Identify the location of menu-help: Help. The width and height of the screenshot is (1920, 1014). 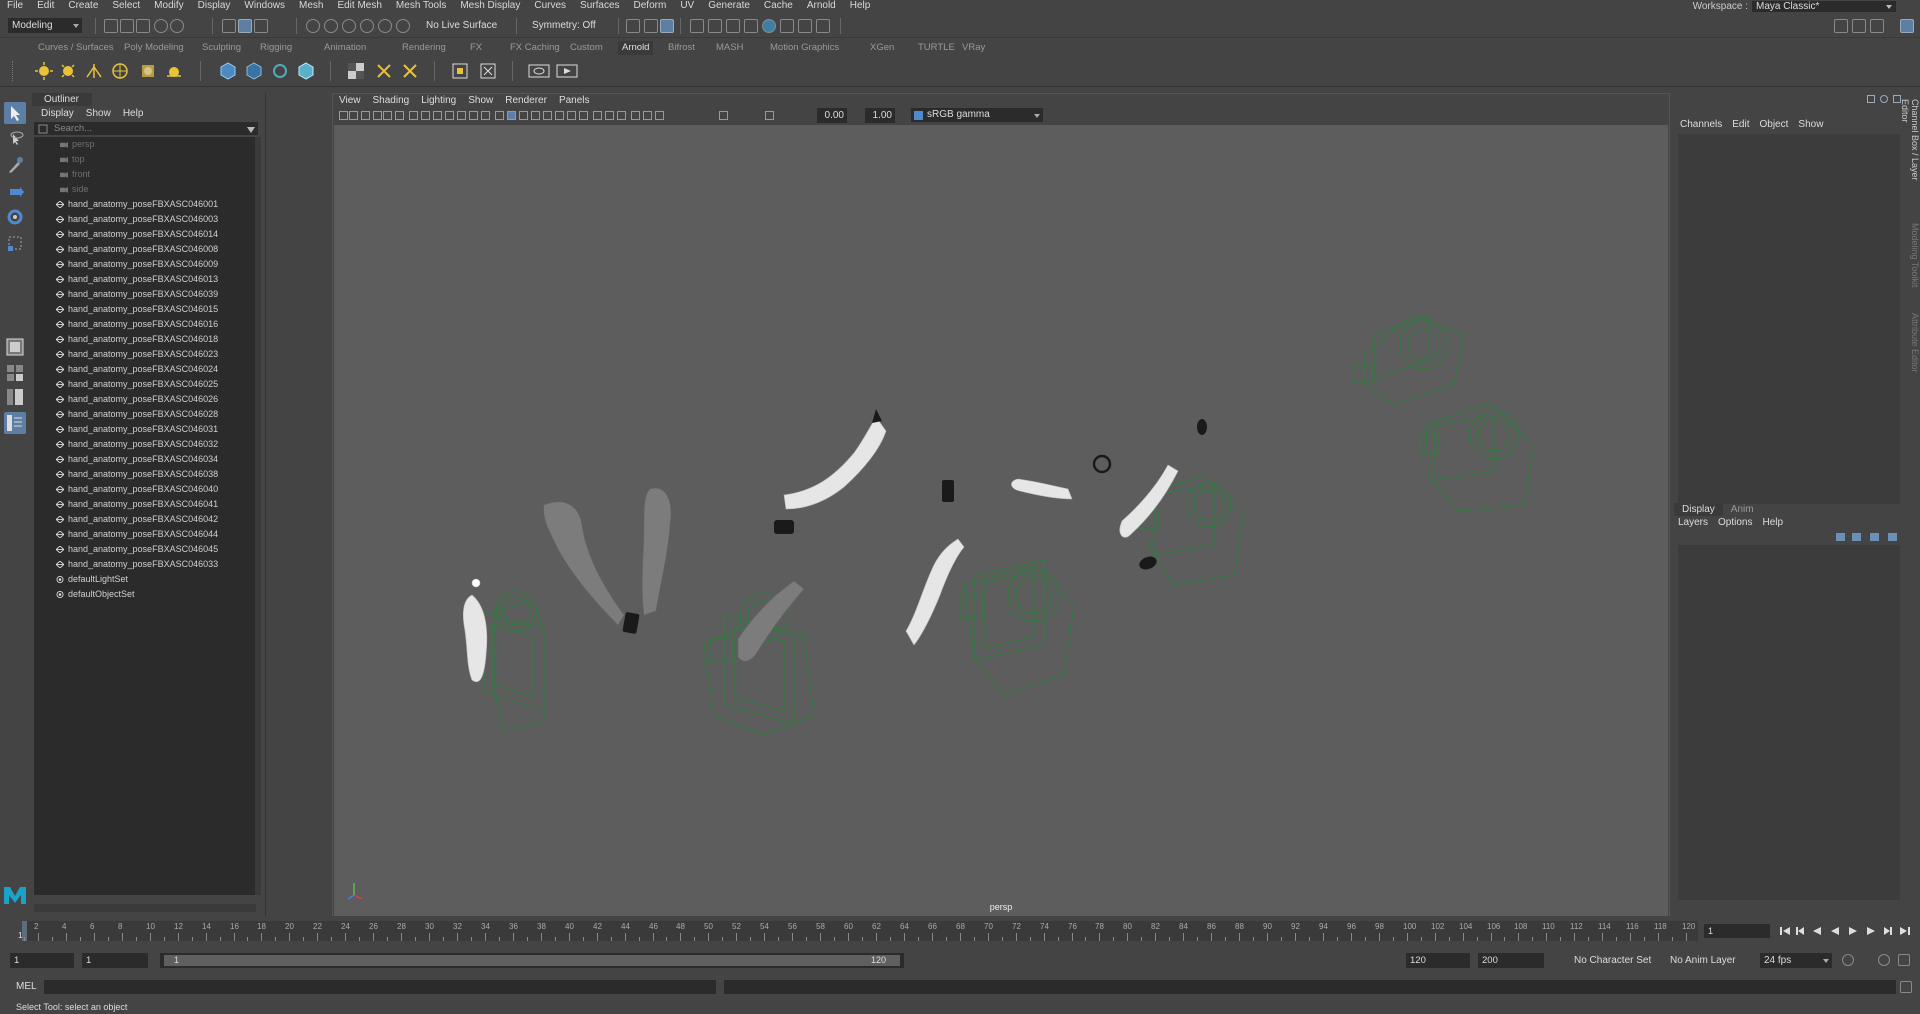
(860, 6).